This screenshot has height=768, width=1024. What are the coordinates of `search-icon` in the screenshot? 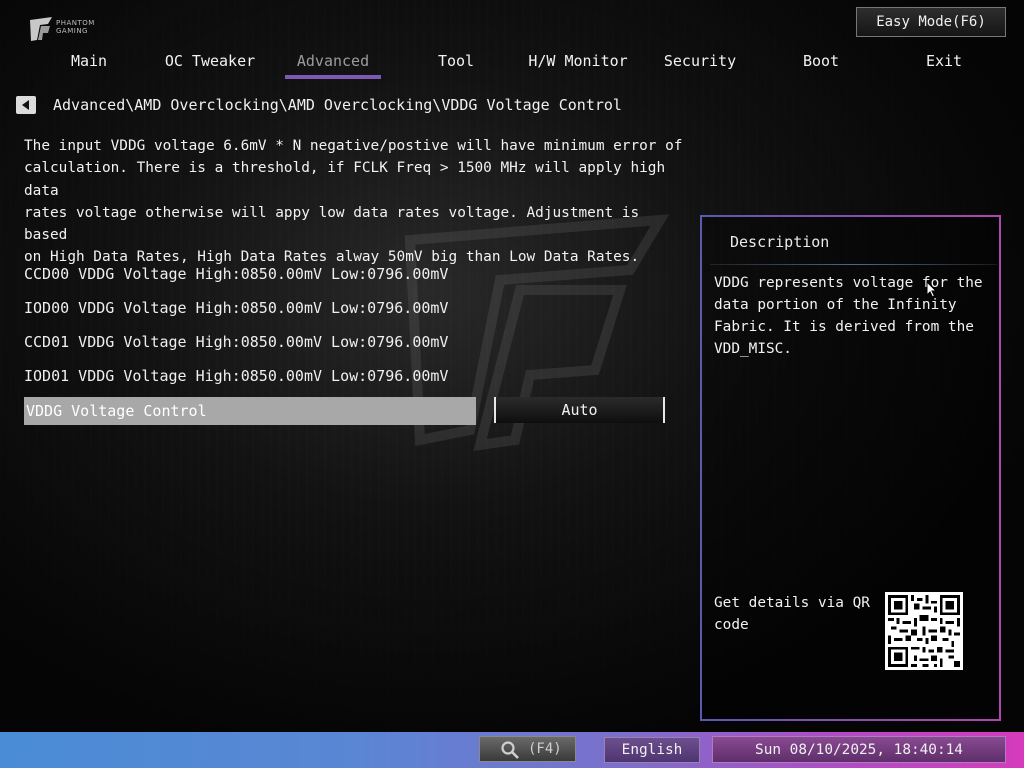 It's located at (510, 750).